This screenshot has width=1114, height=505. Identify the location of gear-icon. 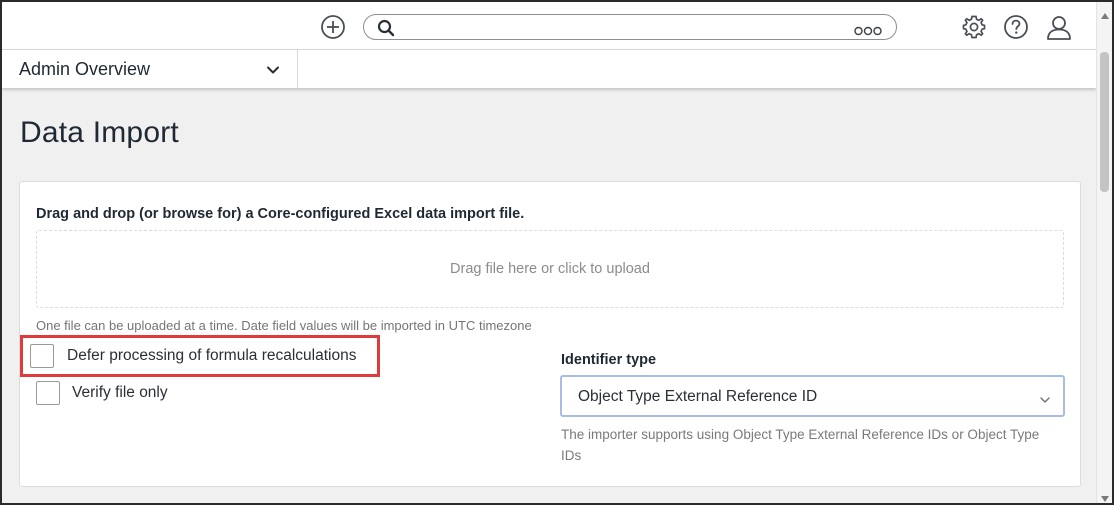
(974, 27).